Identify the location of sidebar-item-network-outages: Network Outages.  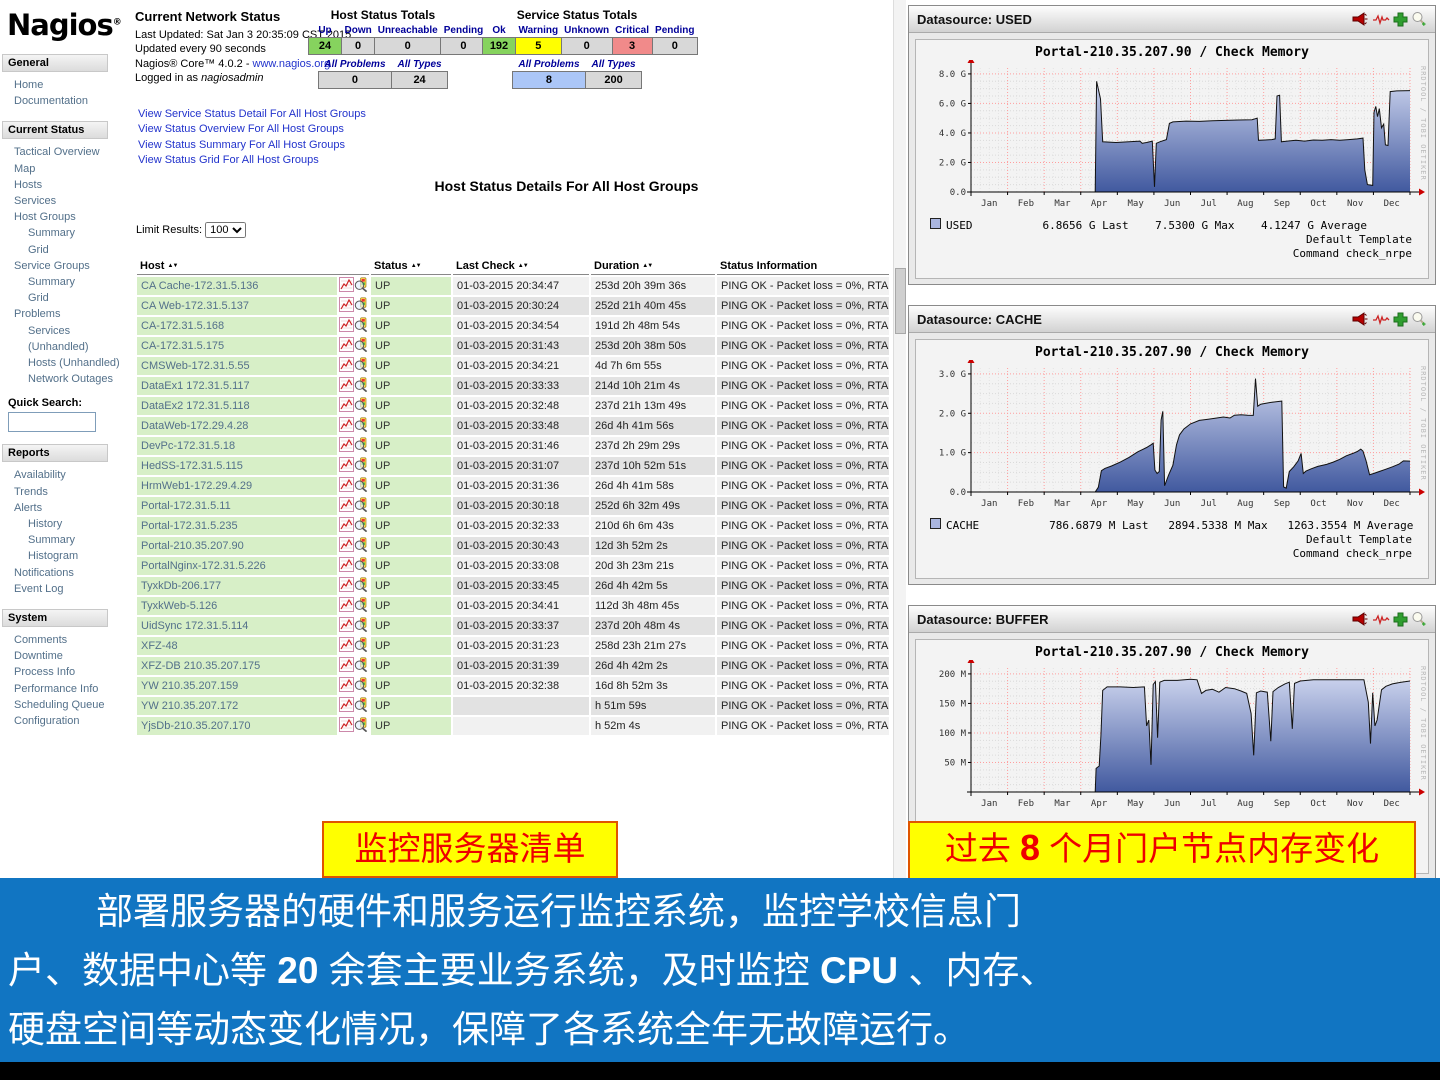
(65, 379).